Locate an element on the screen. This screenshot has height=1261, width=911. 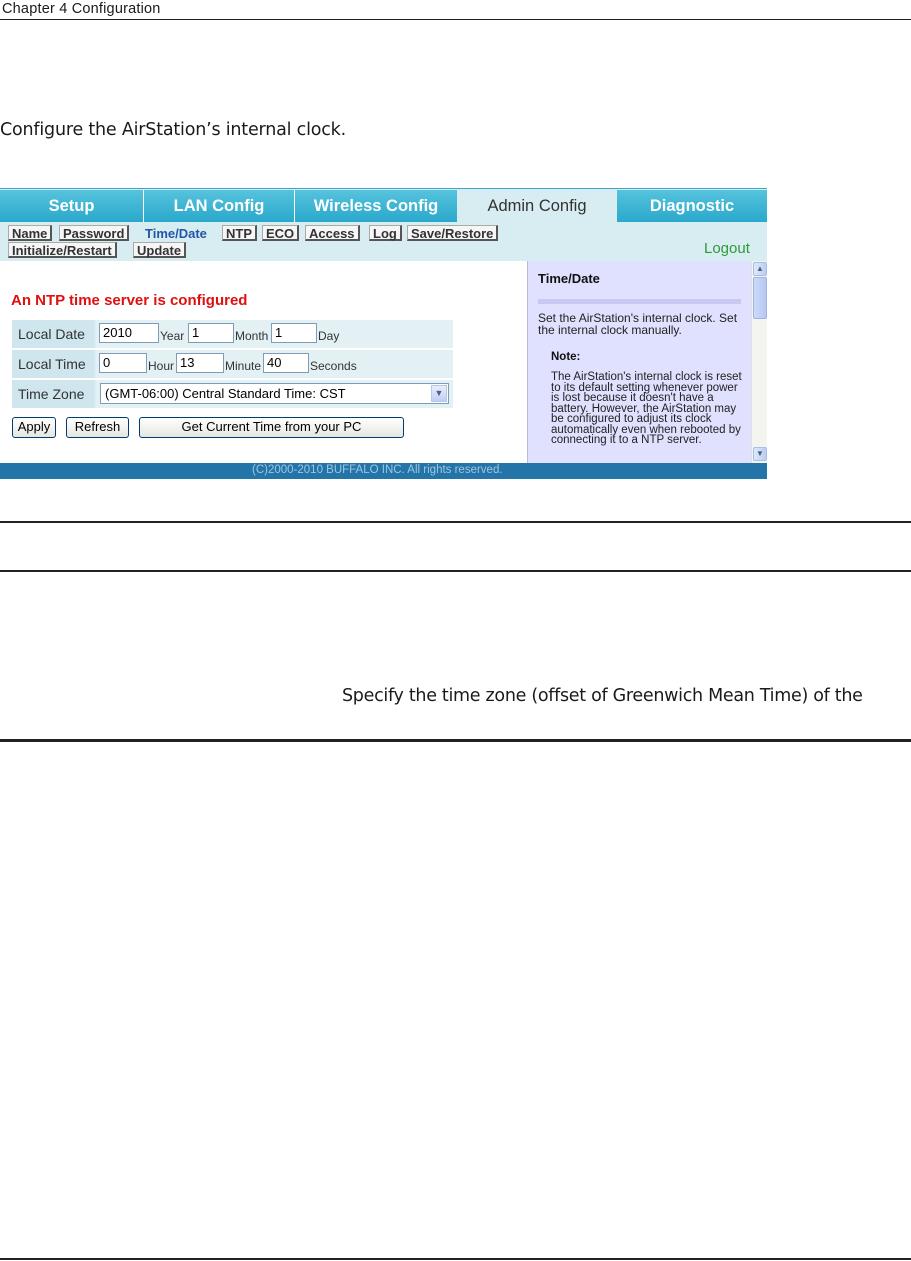
local-time-row: Local Time 0 Hour 13 Minute 40 Seconds is located at coordinates (232, 364).